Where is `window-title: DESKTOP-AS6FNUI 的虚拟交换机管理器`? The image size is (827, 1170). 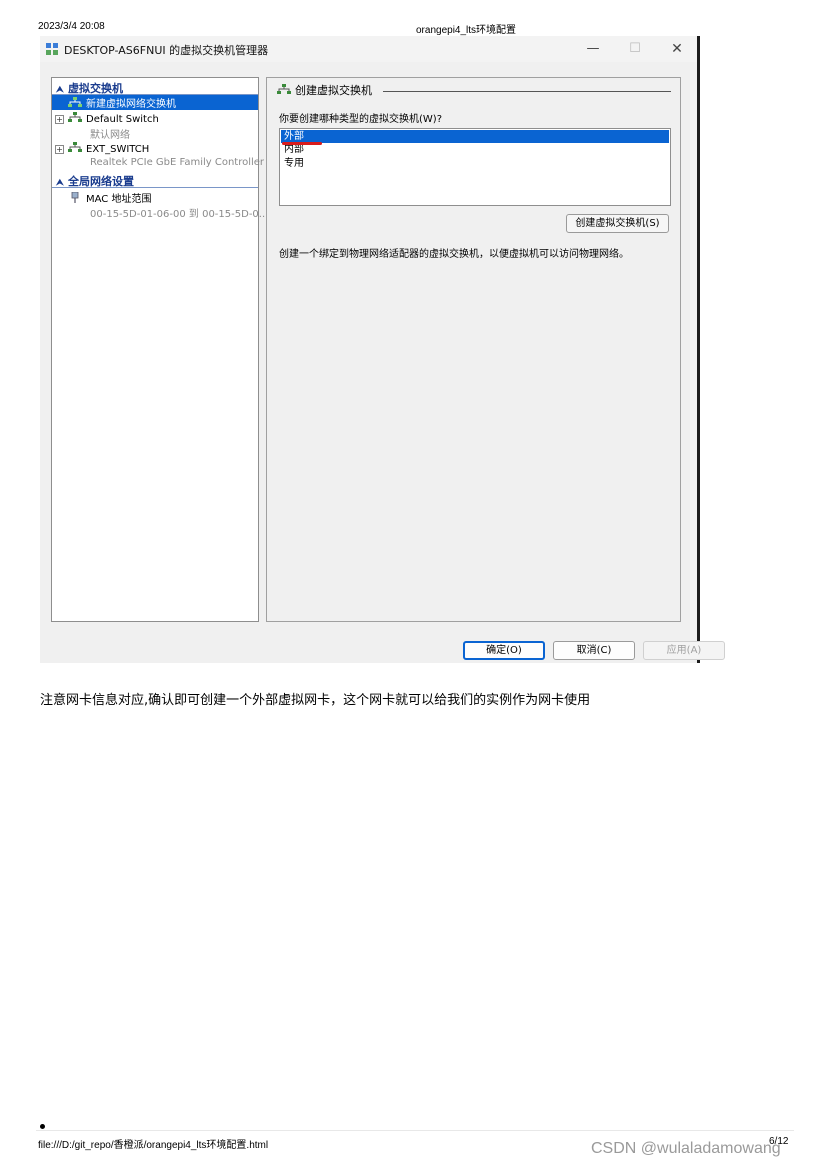 window-title: DESKTOP-AS6FNUI 的虚拟交换机管理器 is located at coordinates (166, 50).